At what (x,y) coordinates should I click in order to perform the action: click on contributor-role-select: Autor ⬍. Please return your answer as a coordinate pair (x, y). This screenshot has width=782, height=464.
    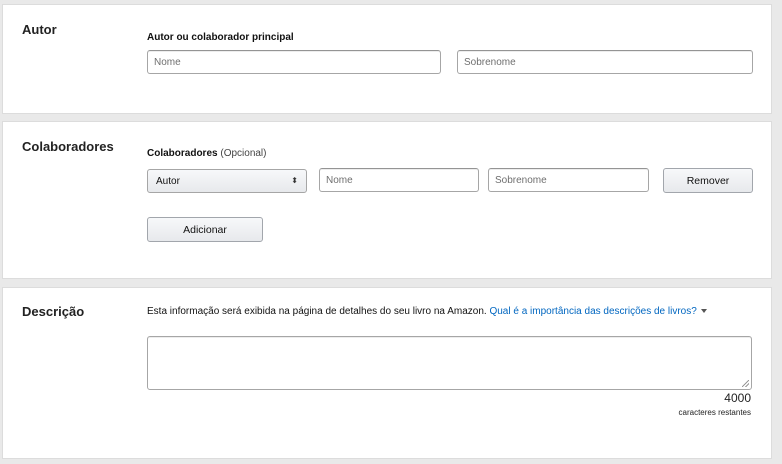
    Looking at the image, I should click on (227, 181).